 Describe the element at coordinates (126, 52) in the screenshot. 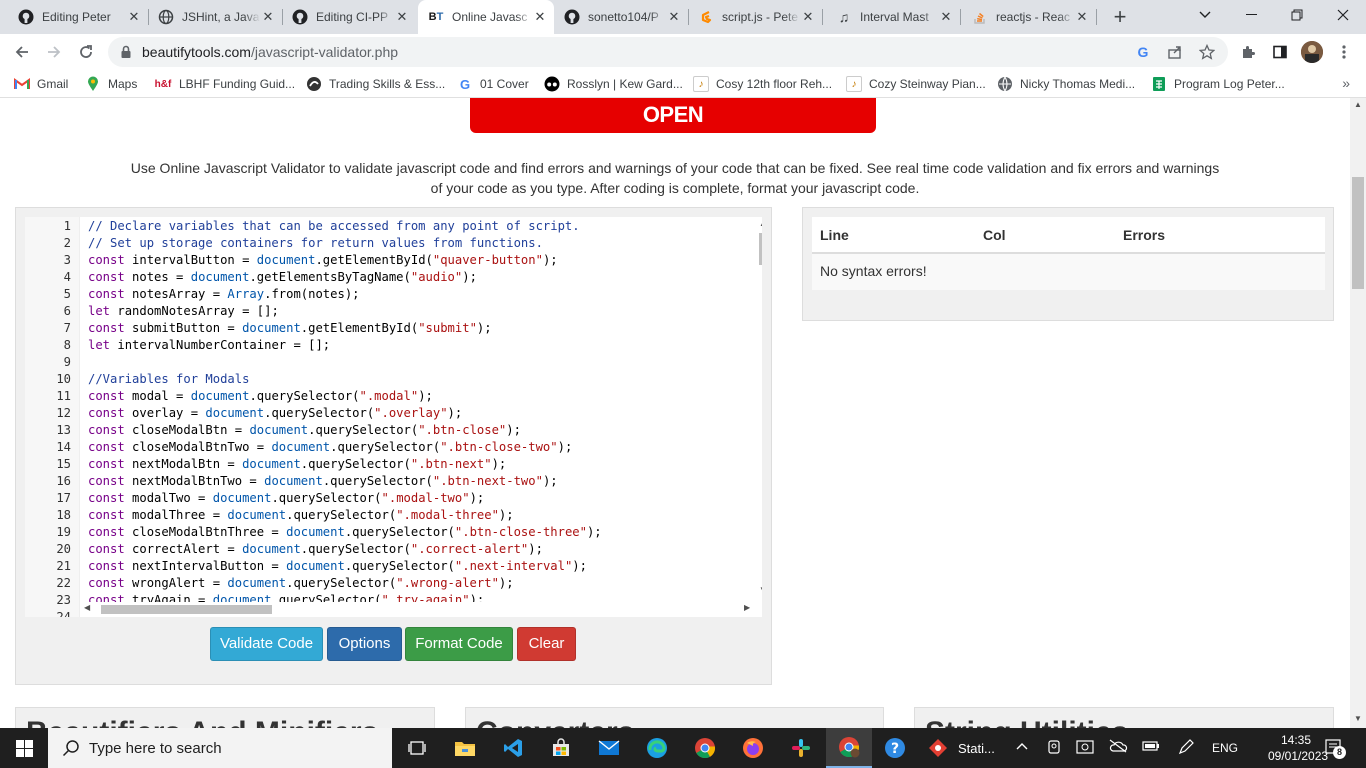

I see `lock-icon` at that location.